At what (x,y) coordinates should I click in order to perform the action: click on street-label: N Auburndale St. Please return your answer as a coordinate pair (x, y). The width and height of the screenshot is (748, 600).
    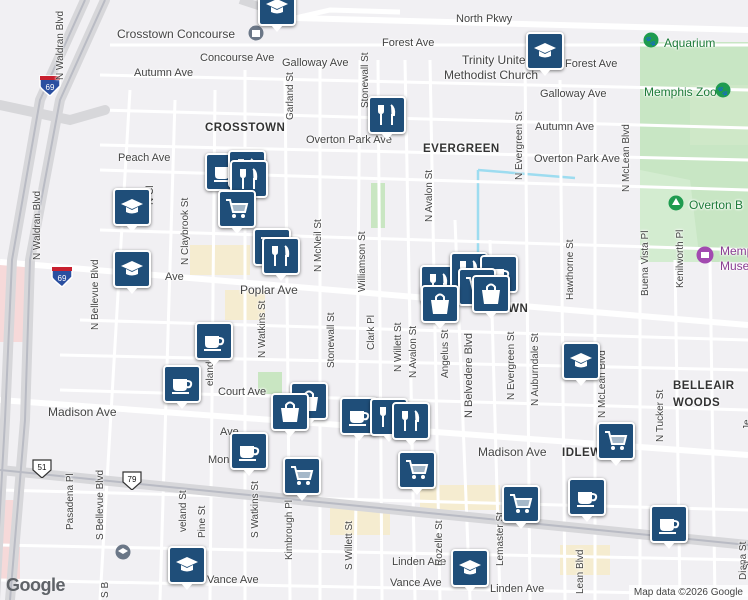
    Looking at the image, I should click on (535, 369).